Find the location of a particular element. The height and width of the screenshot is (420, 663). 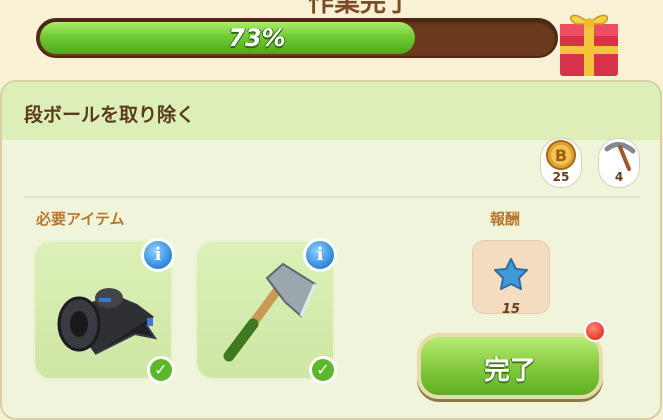

coin-badge: B 25 is located at coordinates (561, 163).